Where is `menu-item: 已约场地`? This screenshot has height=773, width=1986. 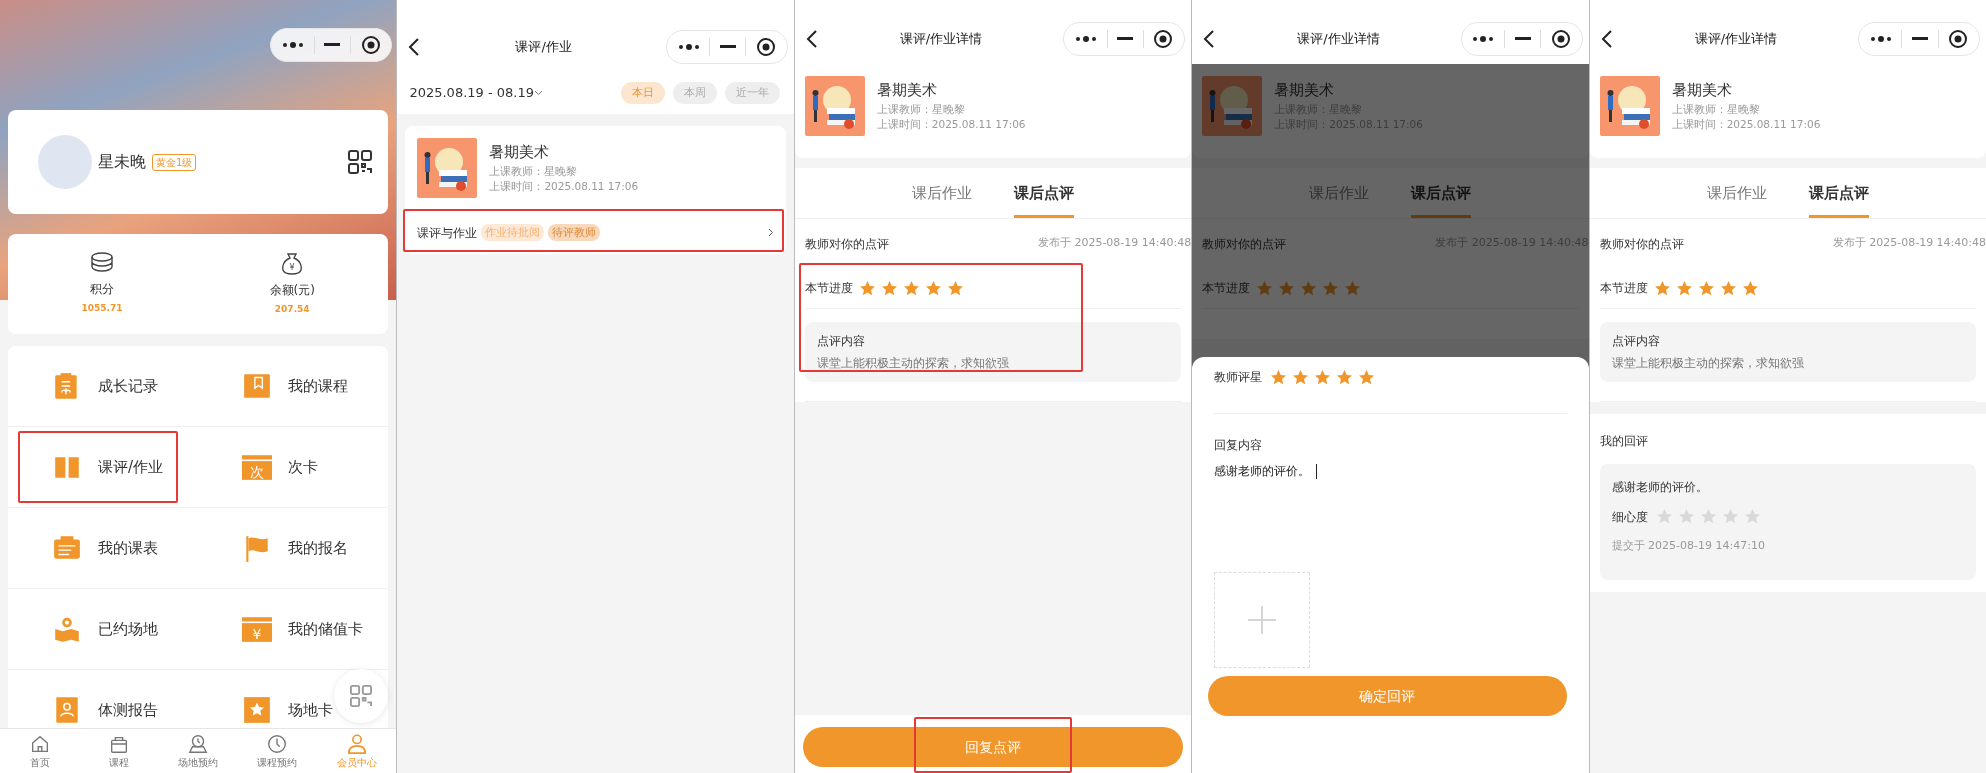
menu-item: 已约场地 is located at coordinates (128, 629).